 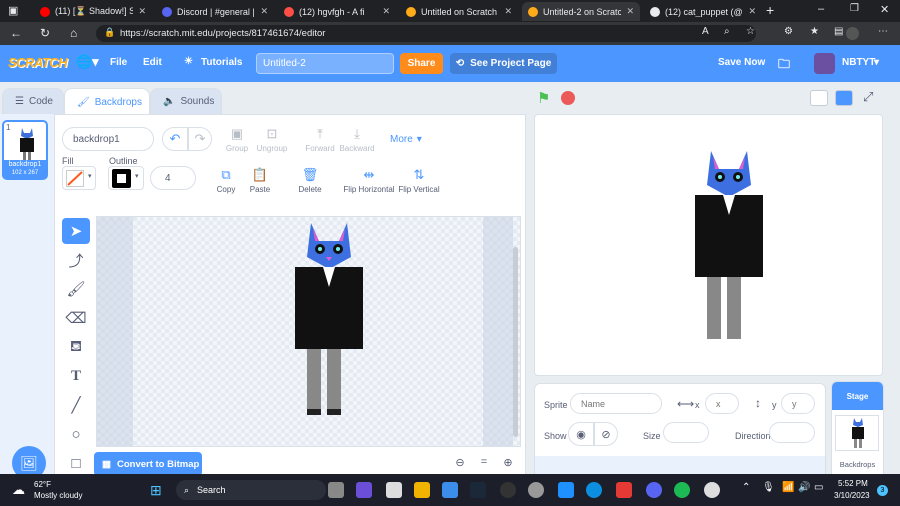 What do you see at coordinates (581, 11) in the screenshot?
I see `browser-tab: Untitled-2 on Scratch ✕` at bounding box center [581, 11].